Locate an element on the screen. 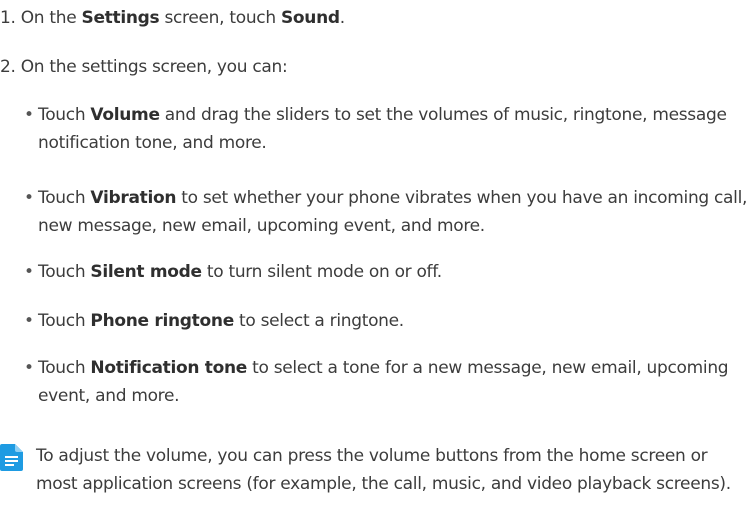 The width and height of the screenshot is (753, 515). note-icon is located at coordinates (11, 457).